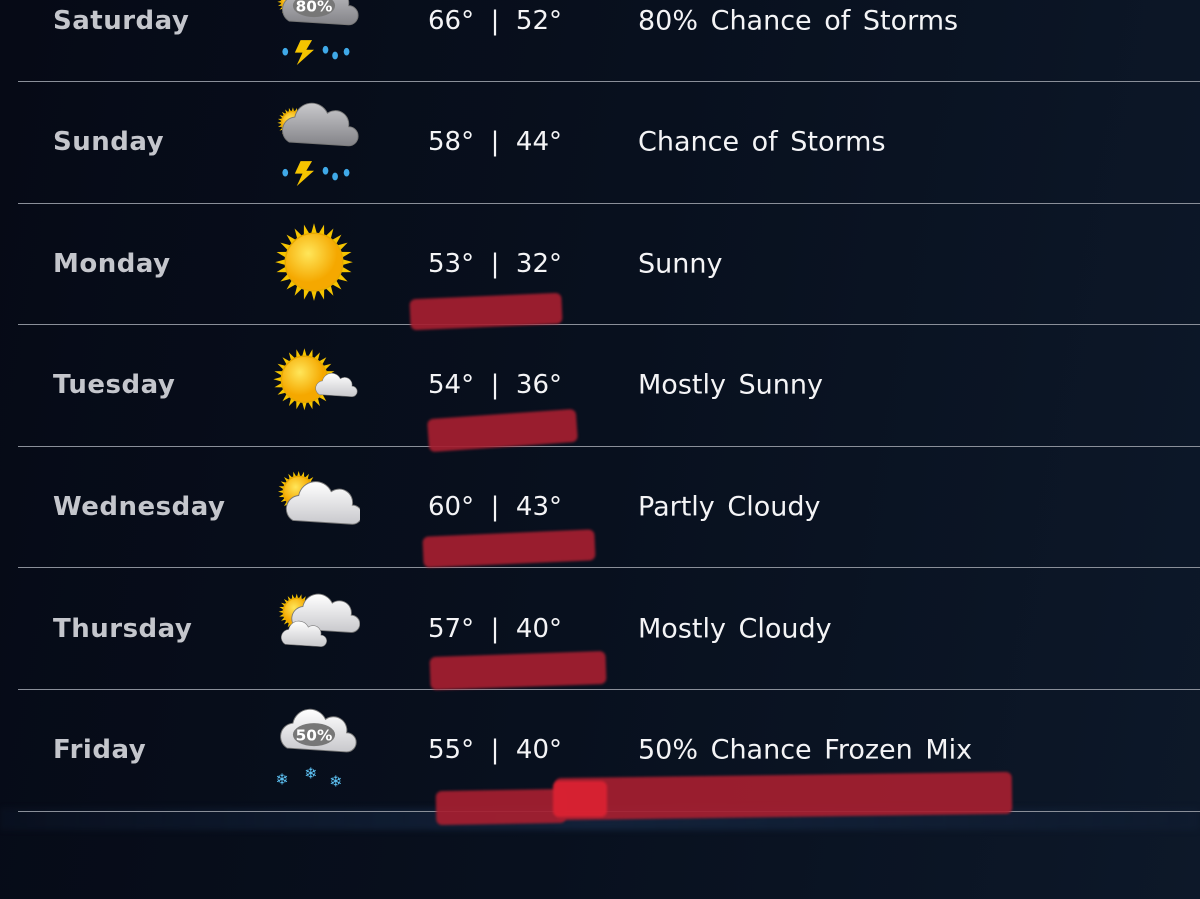  What do you see at coordinates (314, 7) in the screenshot?
I see `icon-percent: 80%` at bounding box center [314, 7].